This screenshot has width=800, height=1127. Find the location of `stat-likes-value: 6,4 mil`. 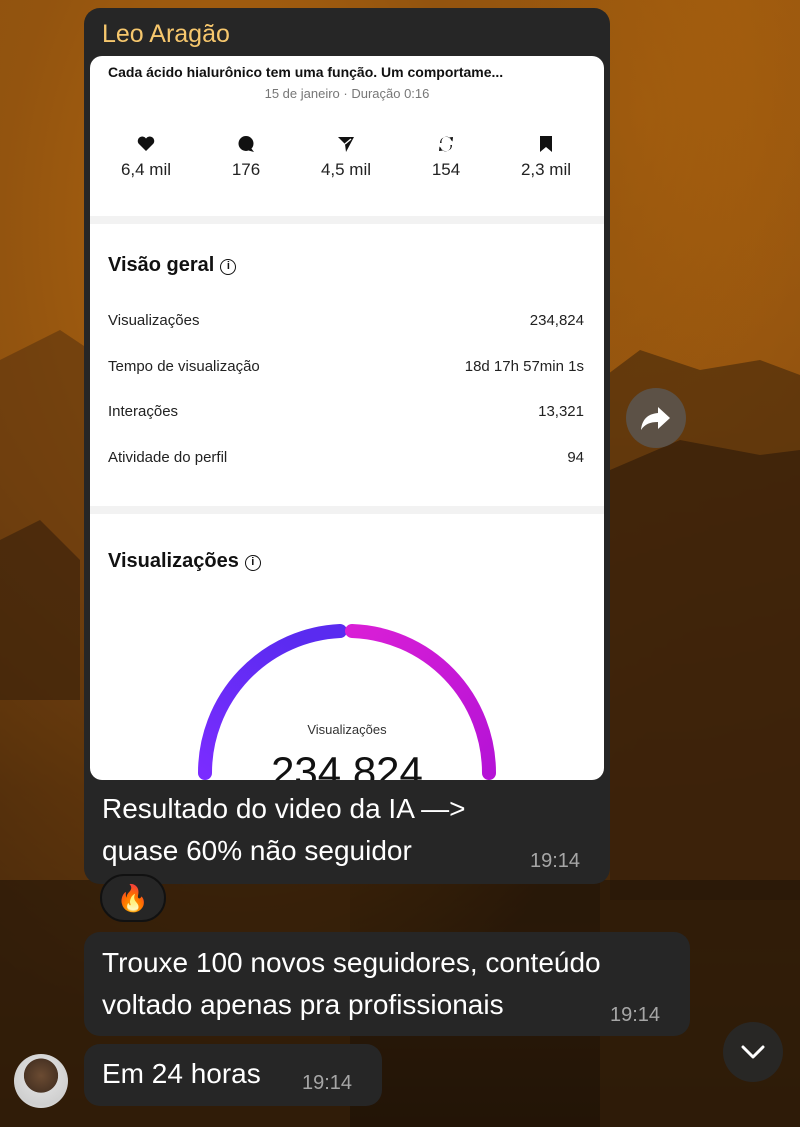

stat-likes-value: 6,4 mil is located at coordinates (146, 169).